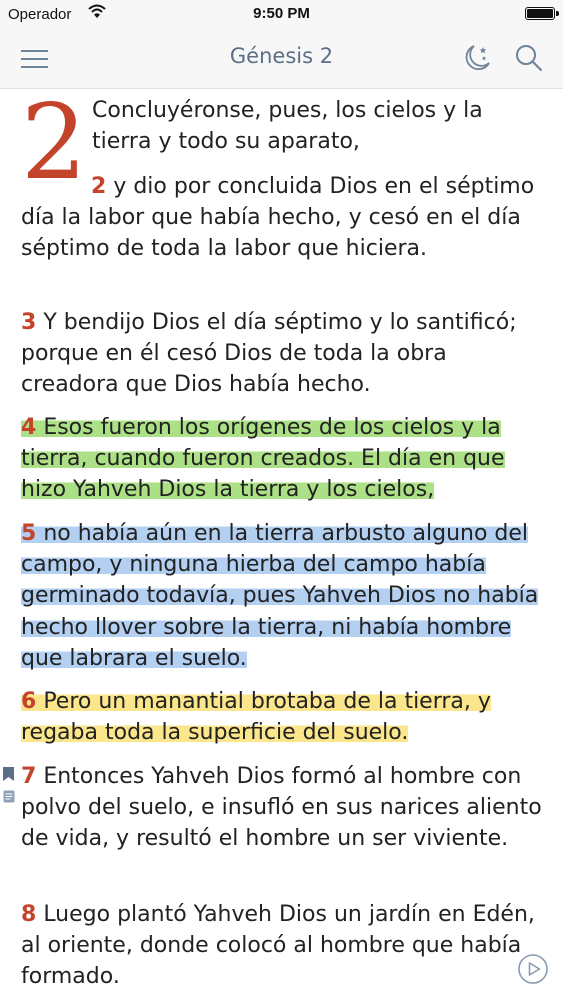  What do you see at coordinates (29, 533) in the screenshot?
I see `verse-number: 5` at bounding box center [29, 533].